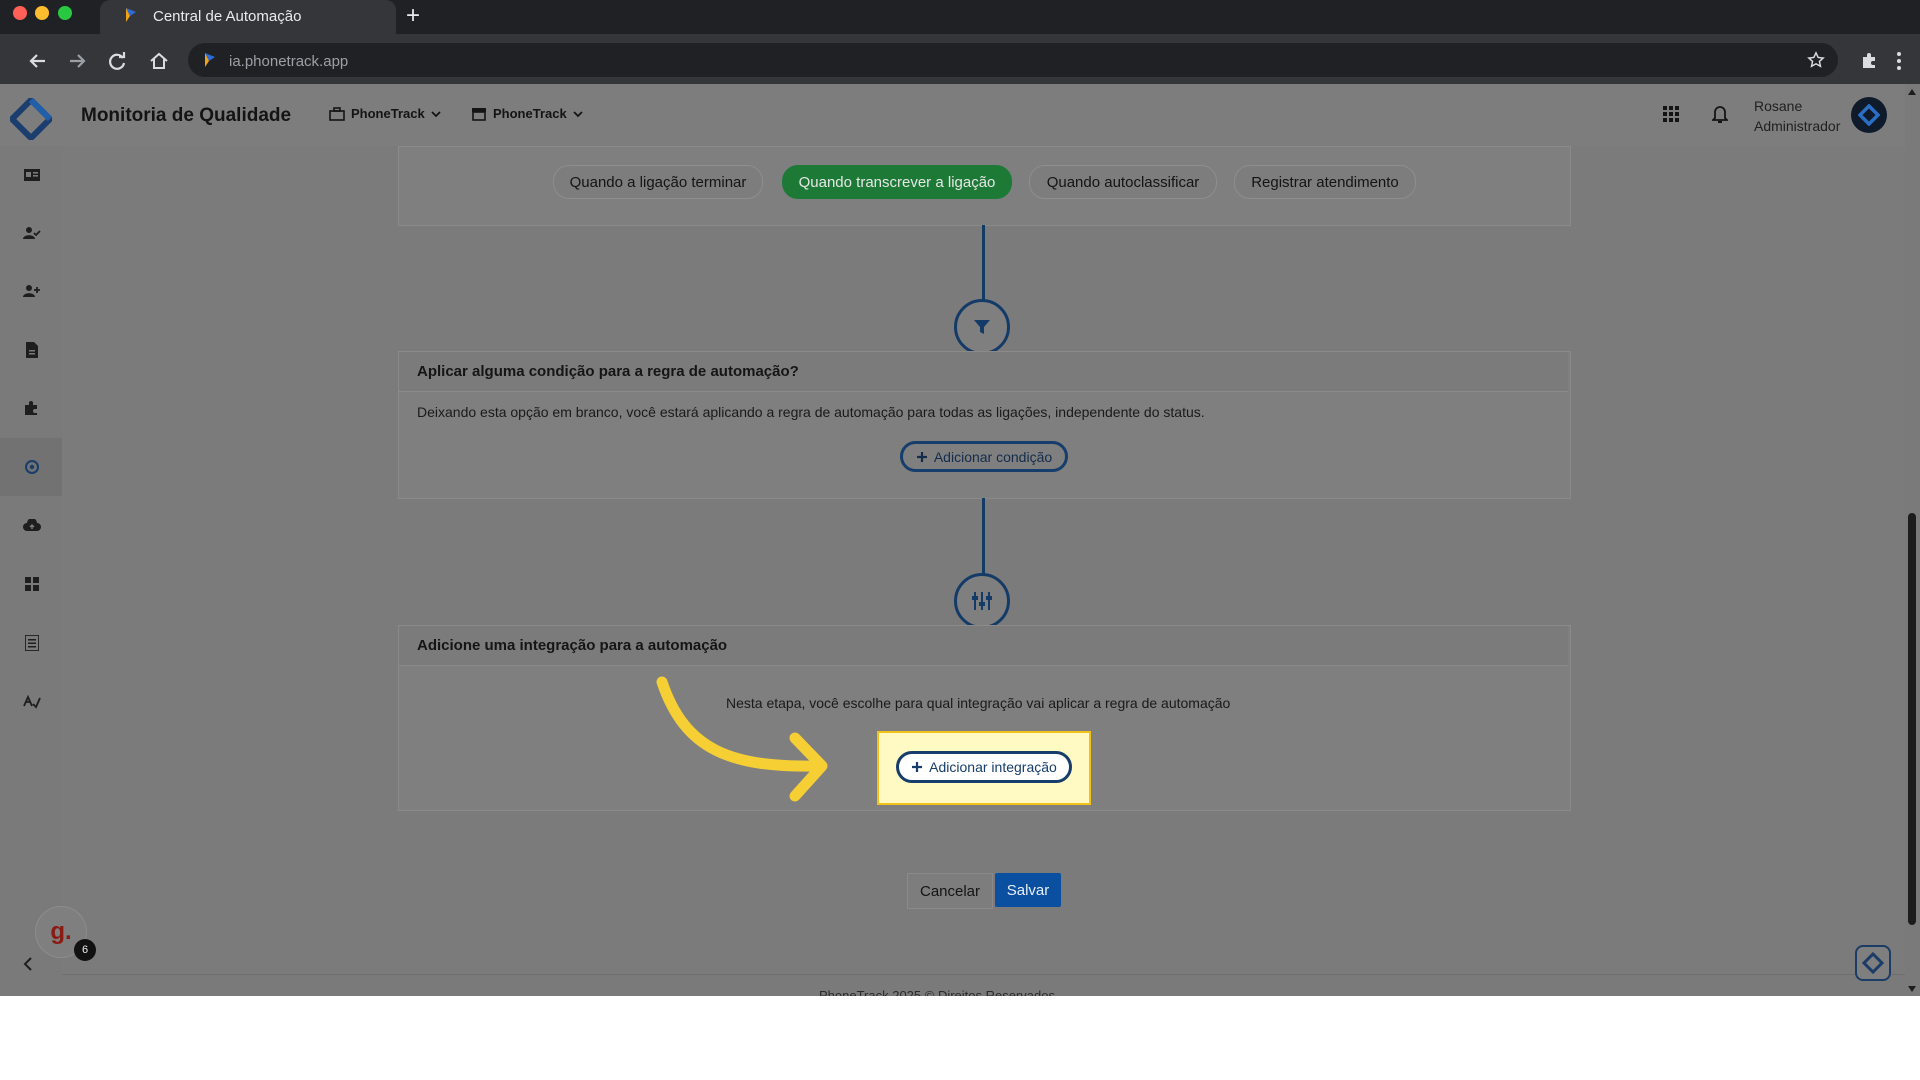 Image resolution: width=1920 pixels, height=1080 pixels. I want to click on store-dropdown: PhoneTrack, so click(527, 113).